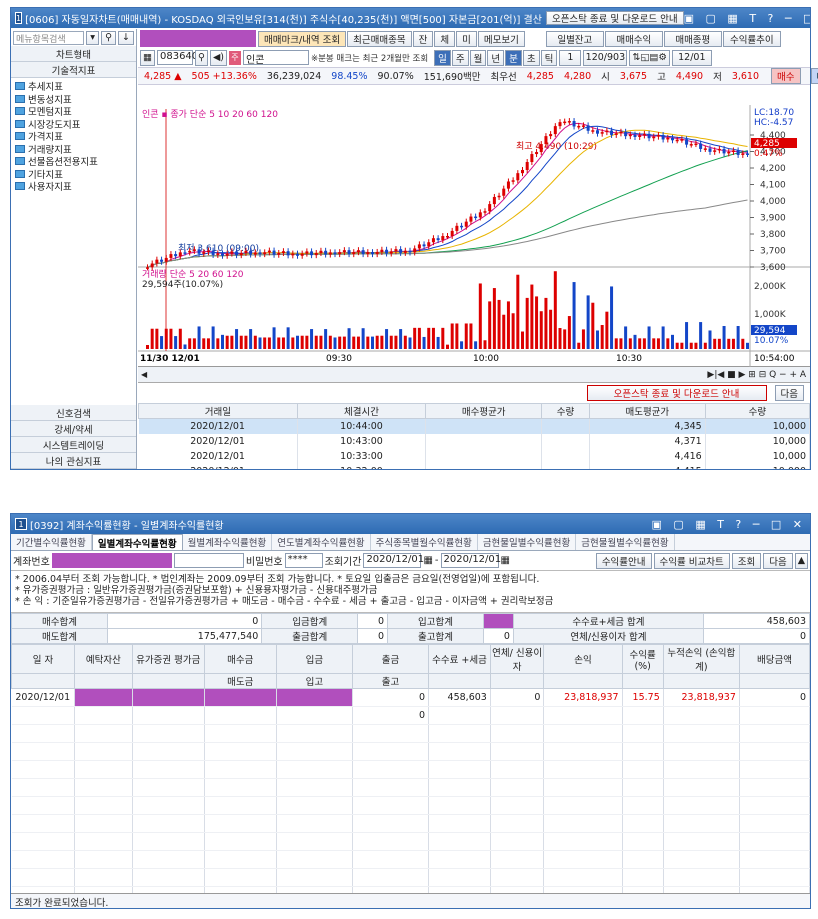  I want to click on date-from: 2020/12/01, so click(393, 560).